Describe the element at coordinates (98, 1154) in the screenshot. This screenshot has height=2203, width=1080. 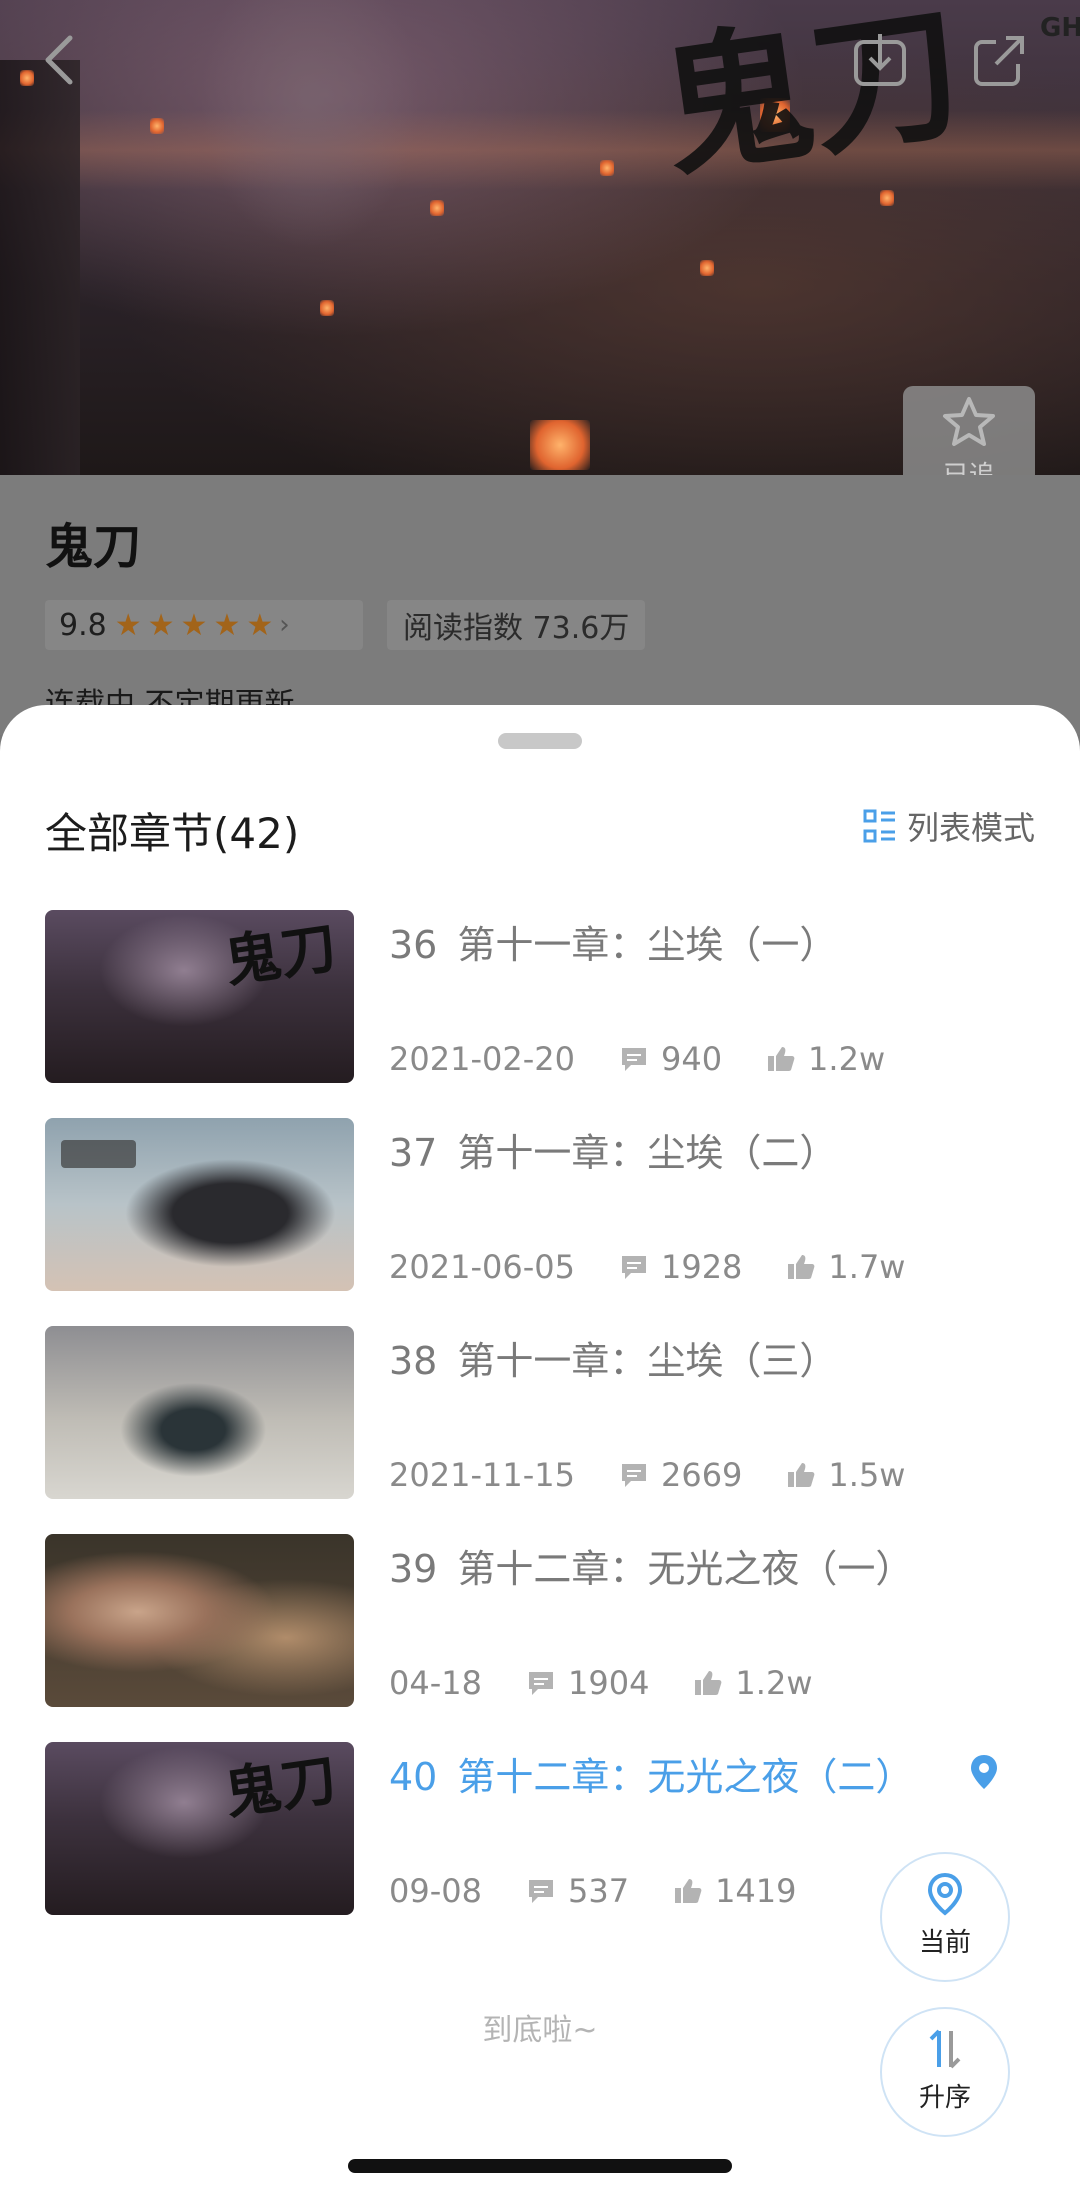
I see `thumbnail-speech-bubble` at that location.